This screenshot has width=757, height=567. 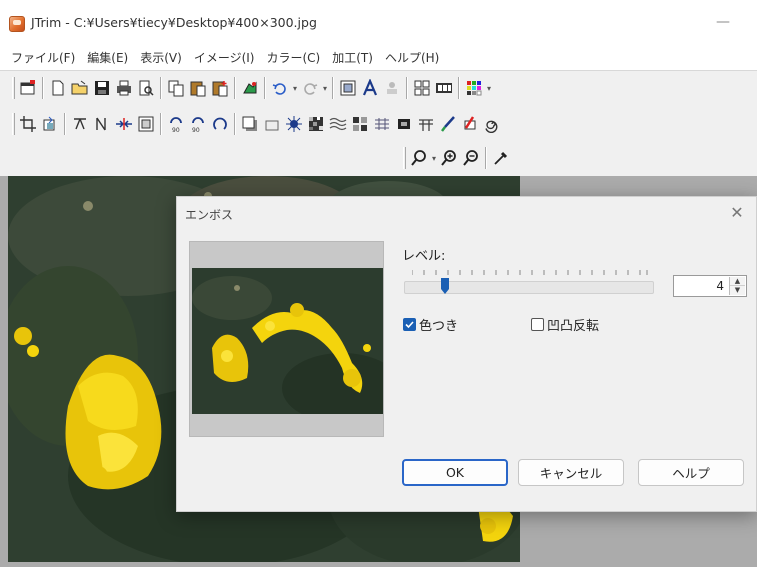 What do you see at coordinates (146, 88) in the screenshot?
I see `print-preview-icon` at bounding box center [146, 88].